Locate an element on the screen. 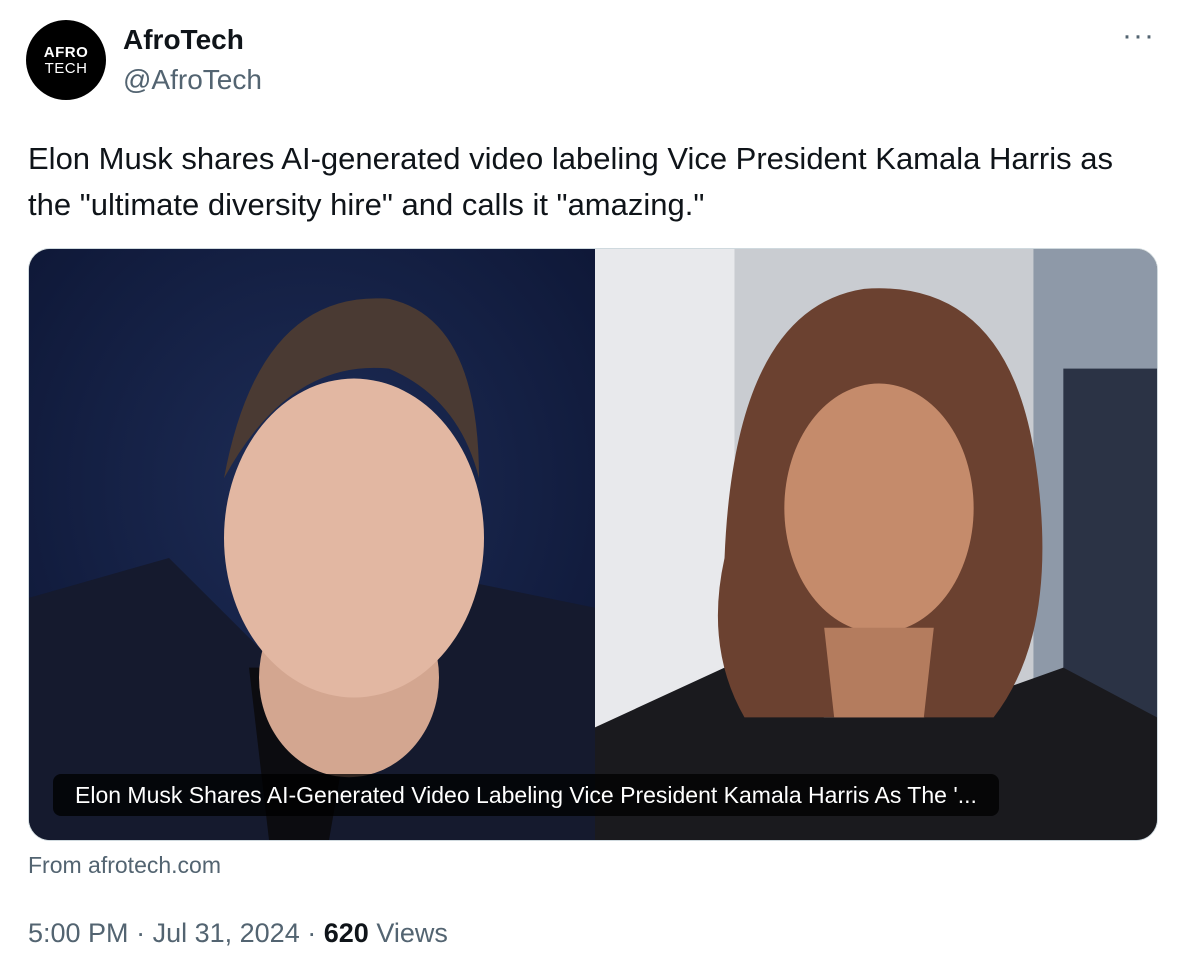 This screenshot has height=976, width=1190. tweet-time: 5:00 PM is located at coordinates (78, 933).